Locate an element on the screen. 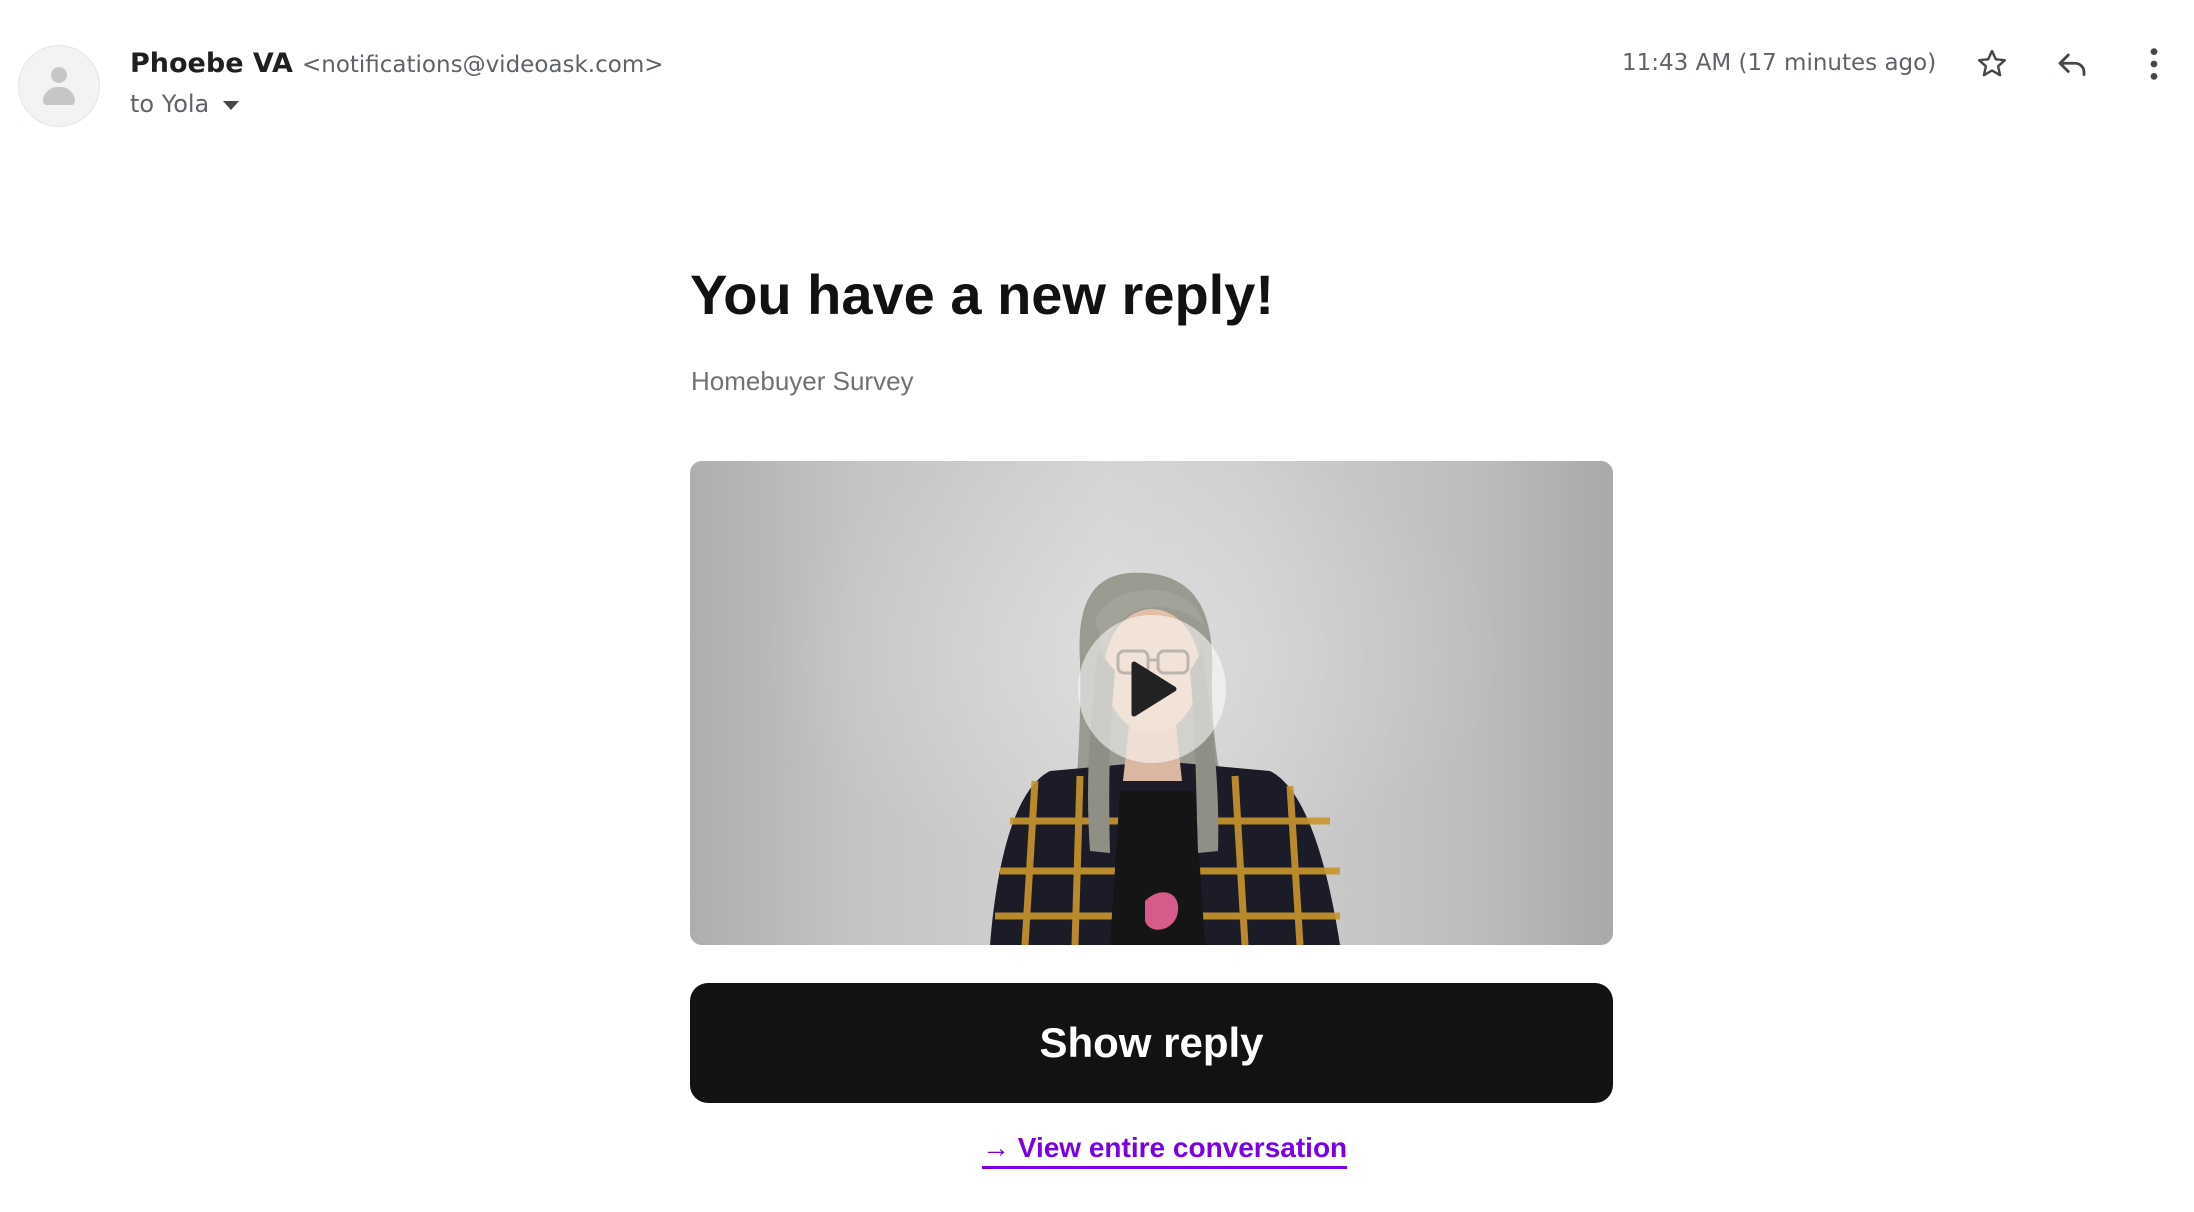 The width and height of the screenshot is (2194, 1212). show-reply-button: Show reply is located at coordinates (1151, 1043).